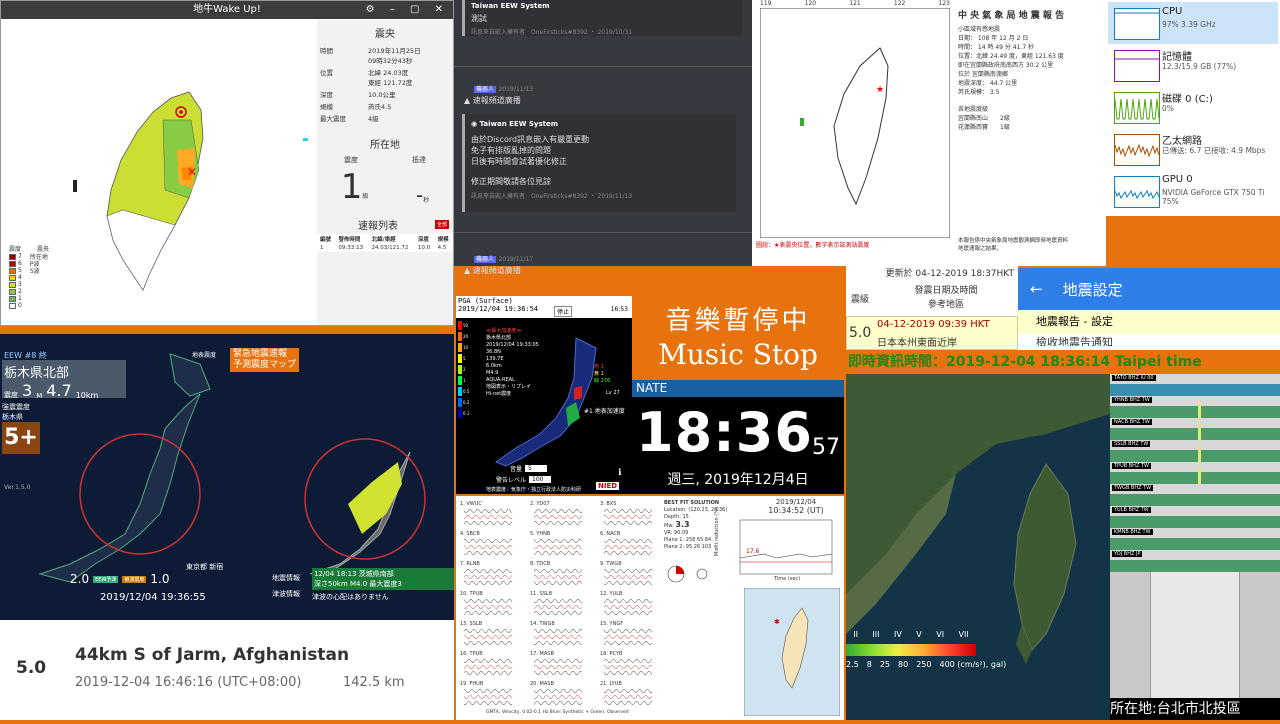 The height and width of the screenshot is (724, 1280). Describe the element at coordinates (464, 372) in the screenshot. I see `pga-color-scale: 50 20 10 5 2 1 0.5 0.2 0.1` at that location.